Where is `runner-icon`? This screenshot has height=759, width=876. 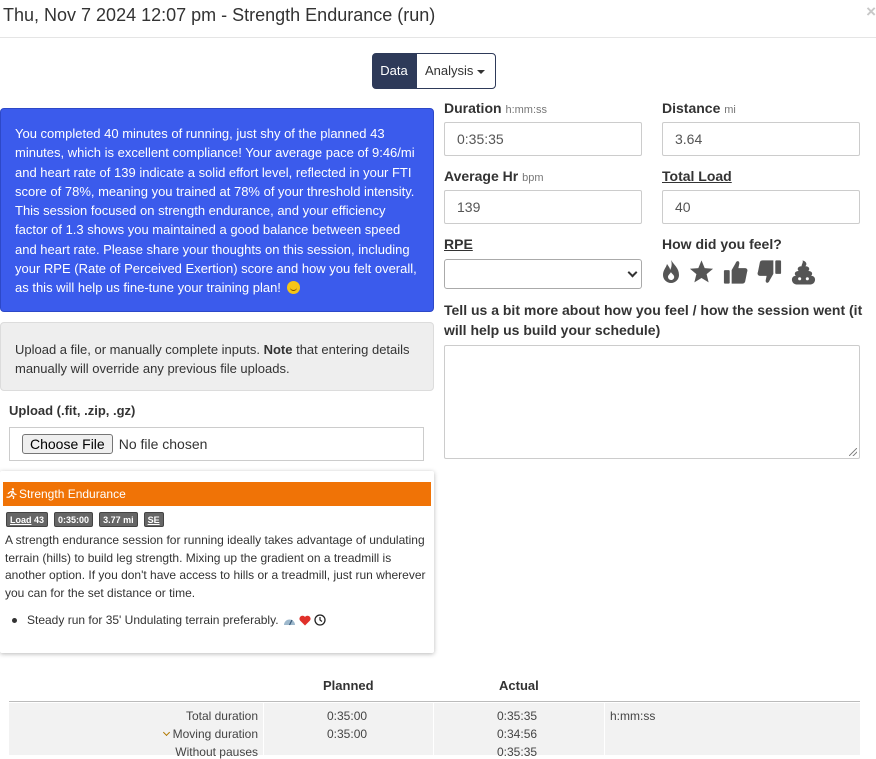
runner-icon is located at coordinates (11, 493).